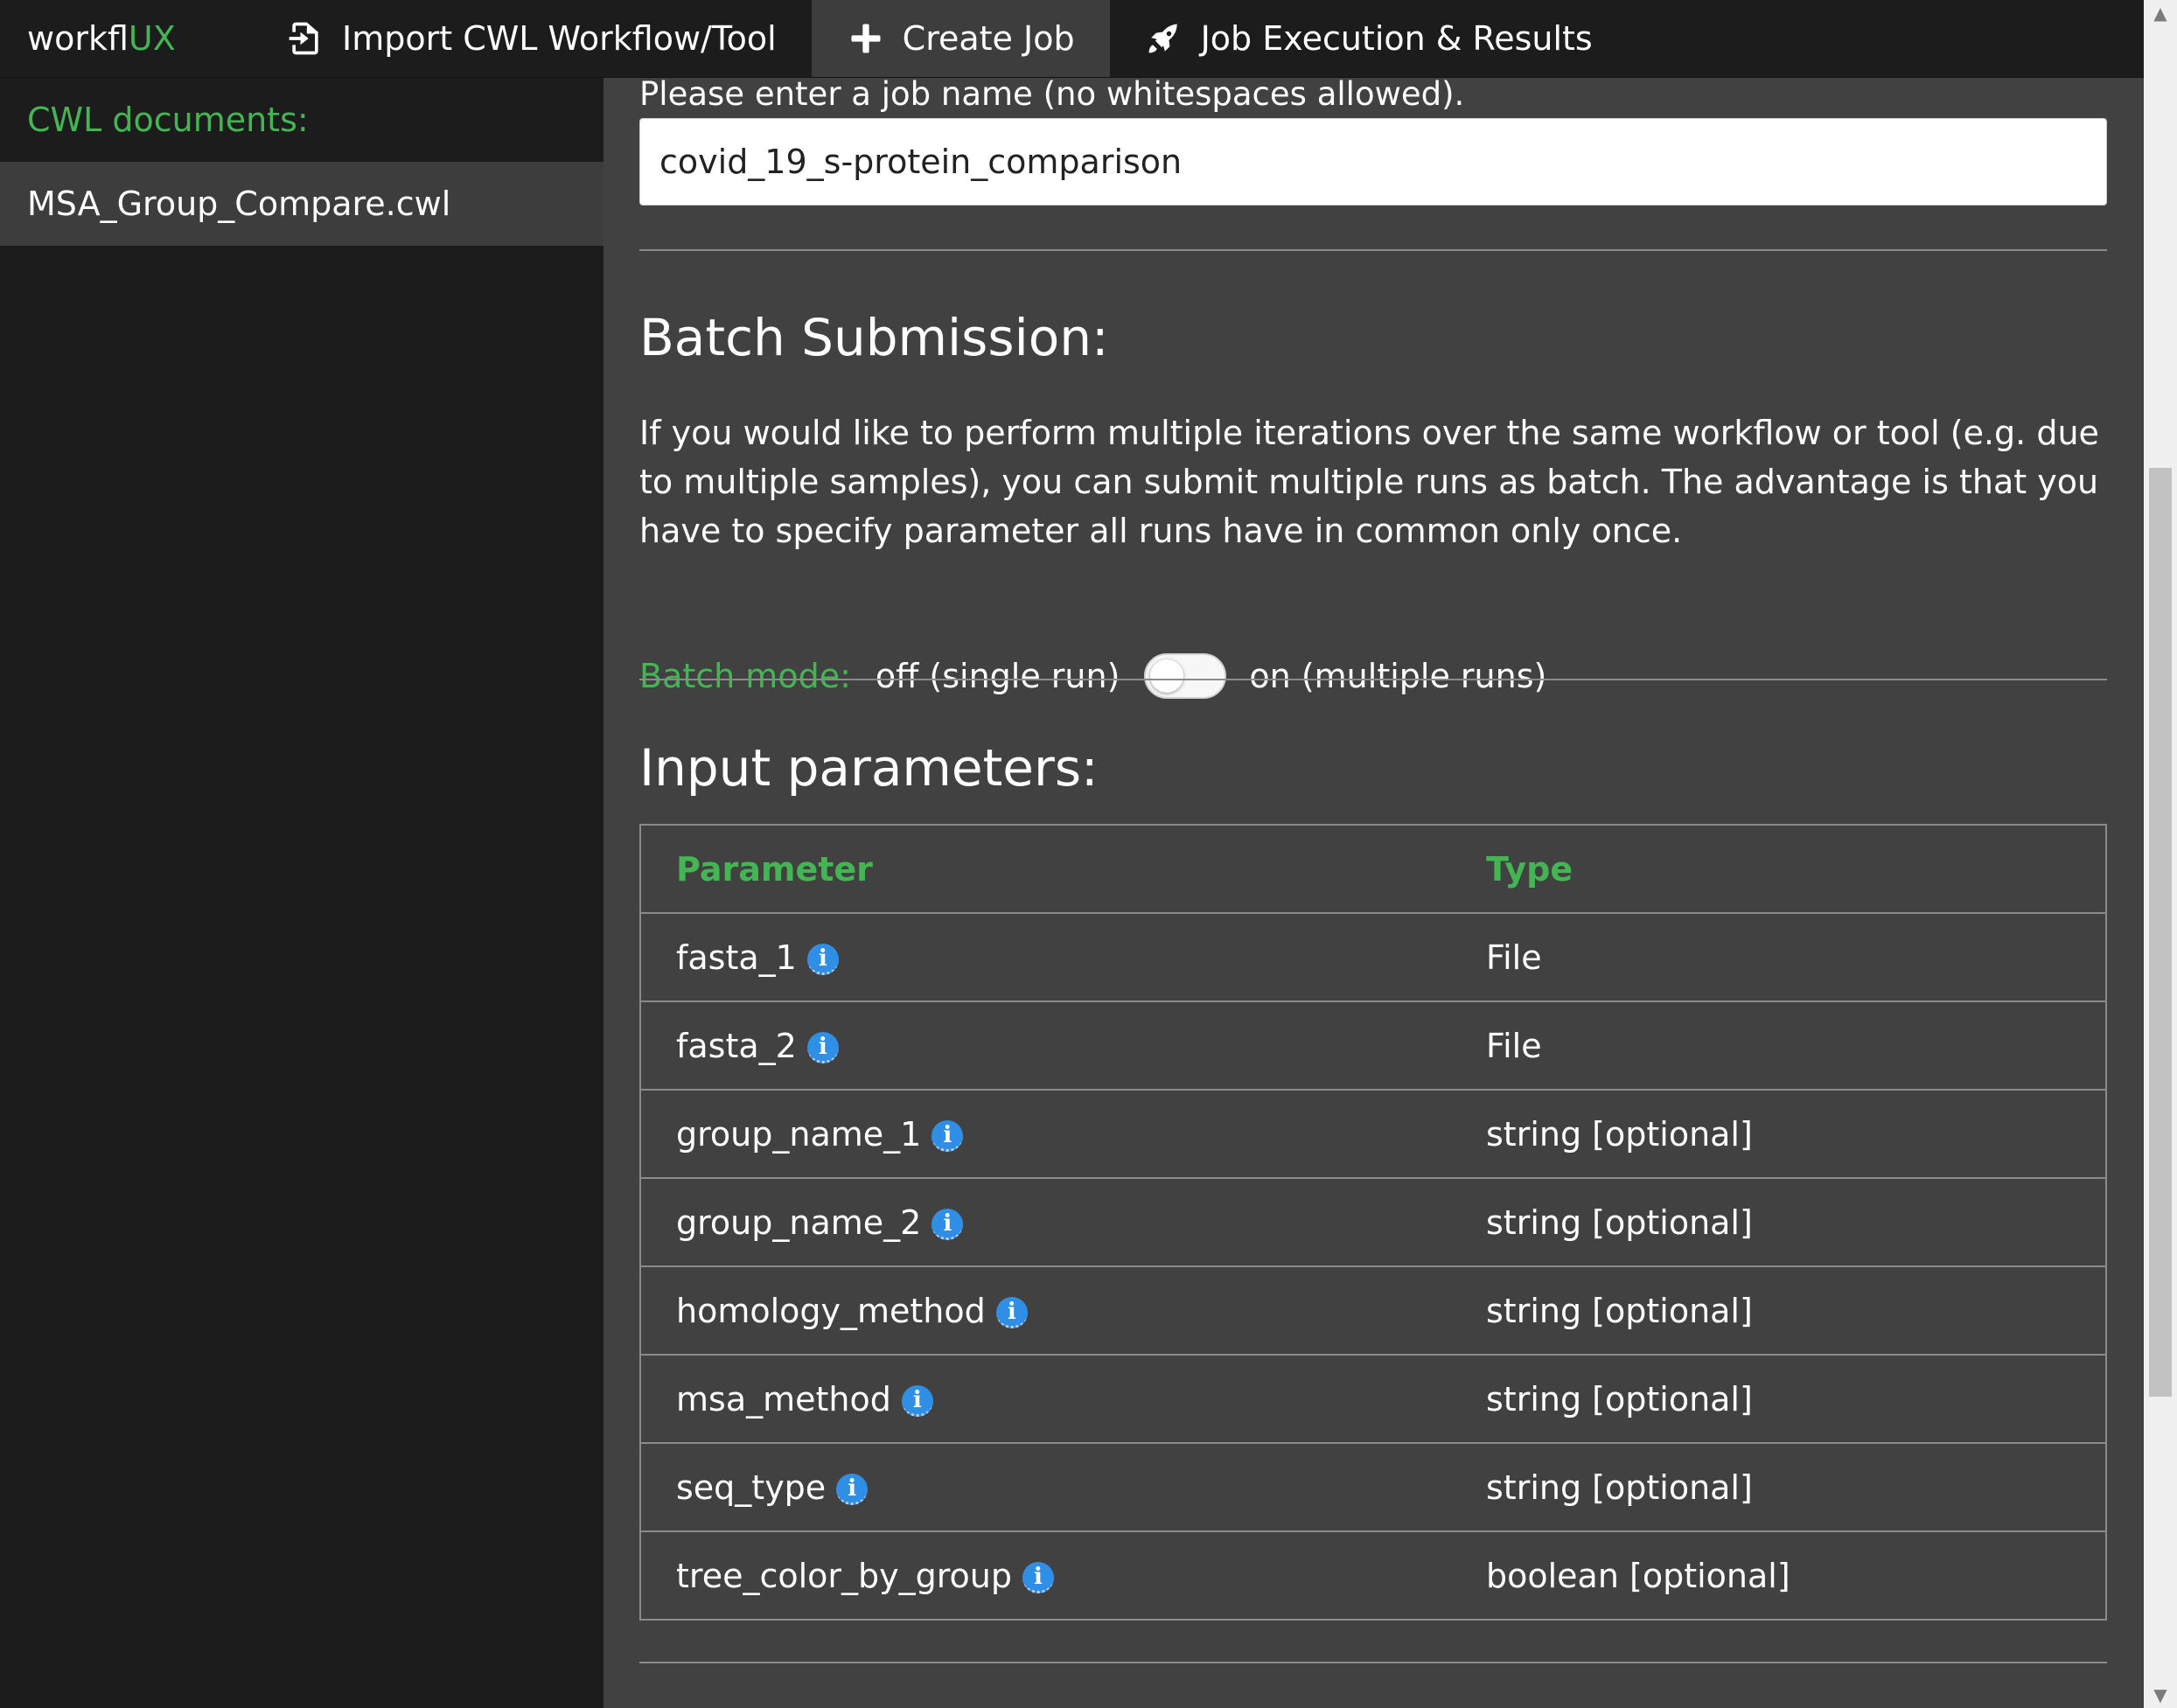 The image size is (2177, 1708). I want to click on rocket-icon, so click(1164, 38).